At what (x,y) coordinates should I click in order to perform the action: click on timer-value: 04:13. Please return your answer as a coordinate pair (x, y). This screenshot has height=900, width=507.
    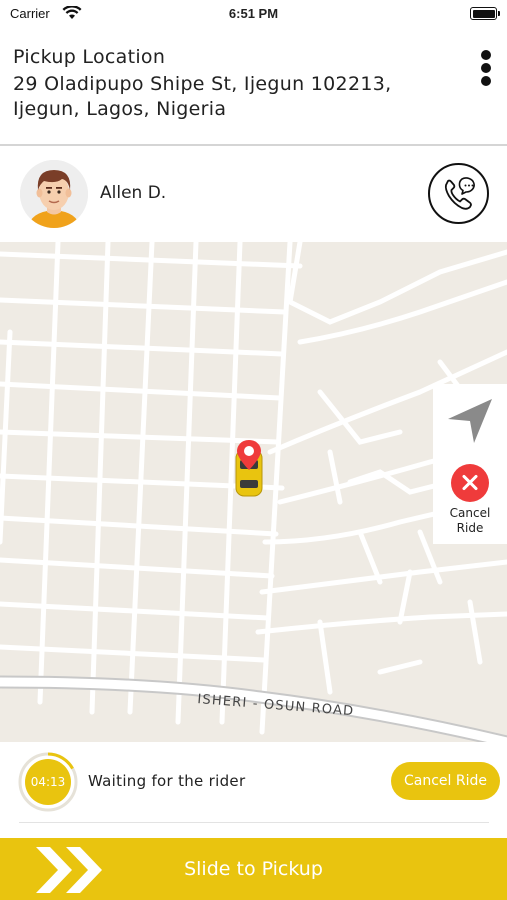
    Looking at the image, I should click on (48, 782).